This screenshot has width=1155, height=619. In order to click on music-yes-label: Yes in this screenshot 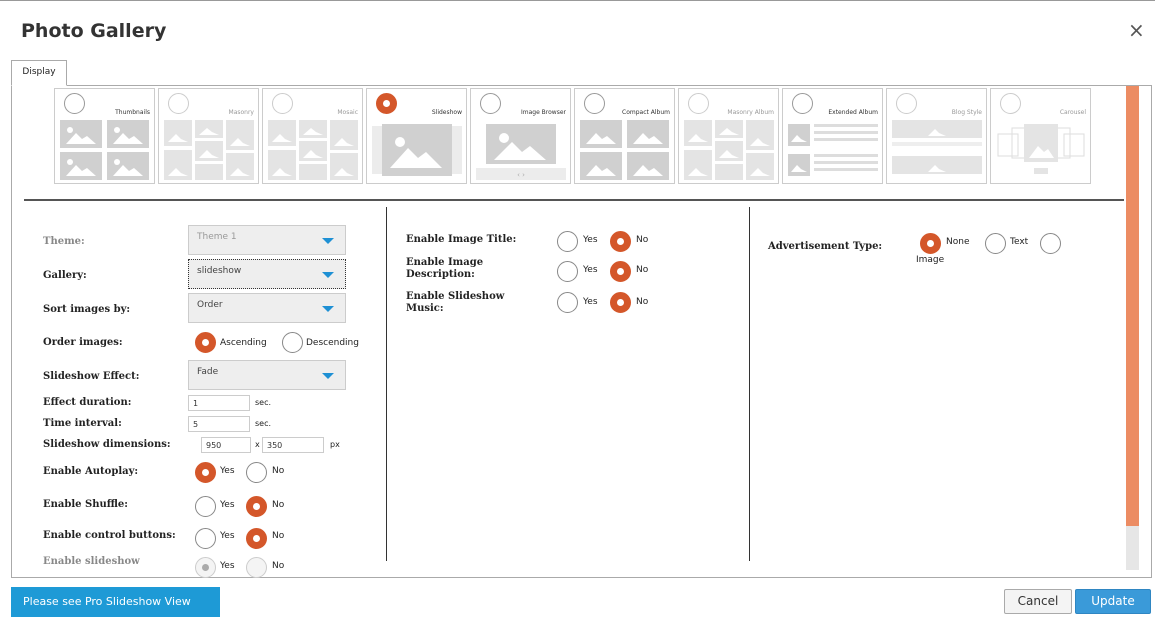, I will do `click(590, 302)`.